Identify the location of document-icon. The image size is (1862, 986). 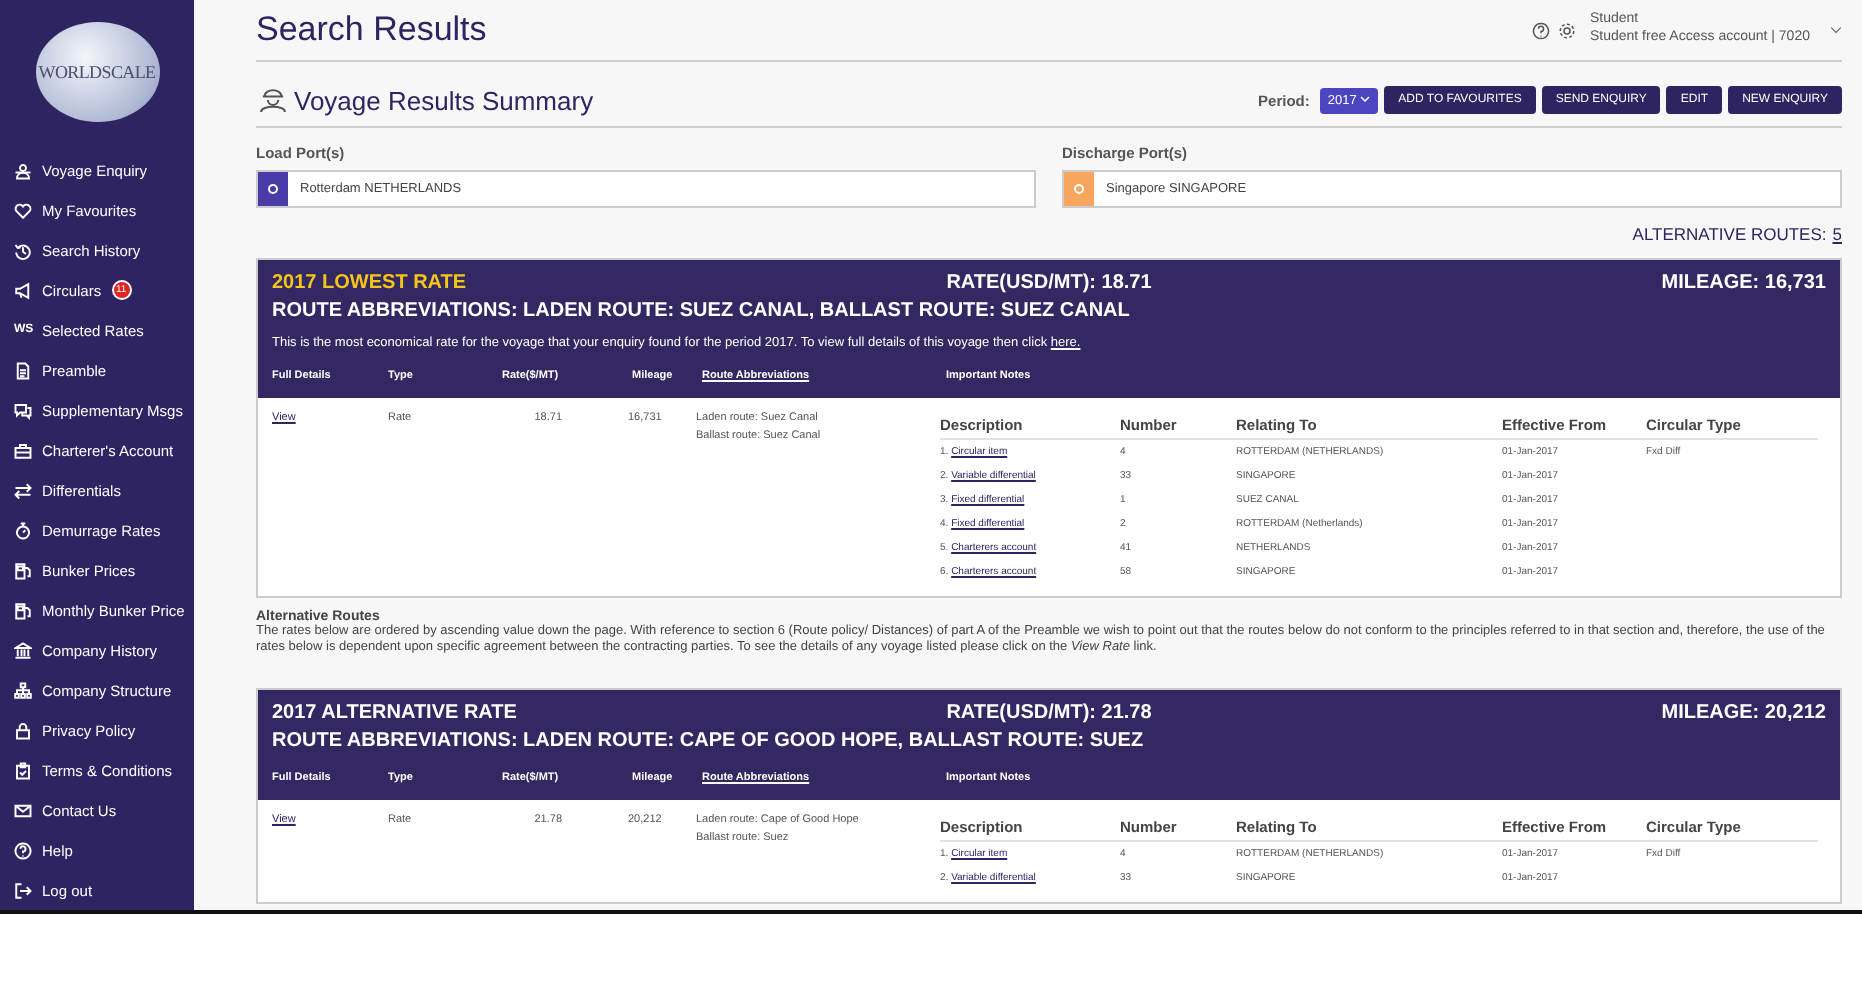
(23, 370).